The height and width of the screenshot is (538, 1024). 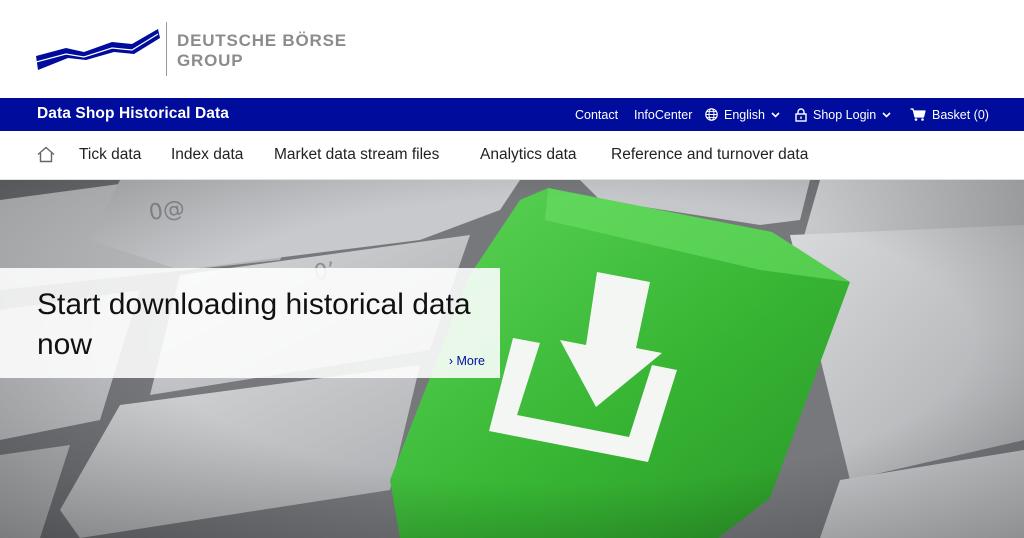 I want to click on basket-label: Basket (0), so click(x=960, y=114).